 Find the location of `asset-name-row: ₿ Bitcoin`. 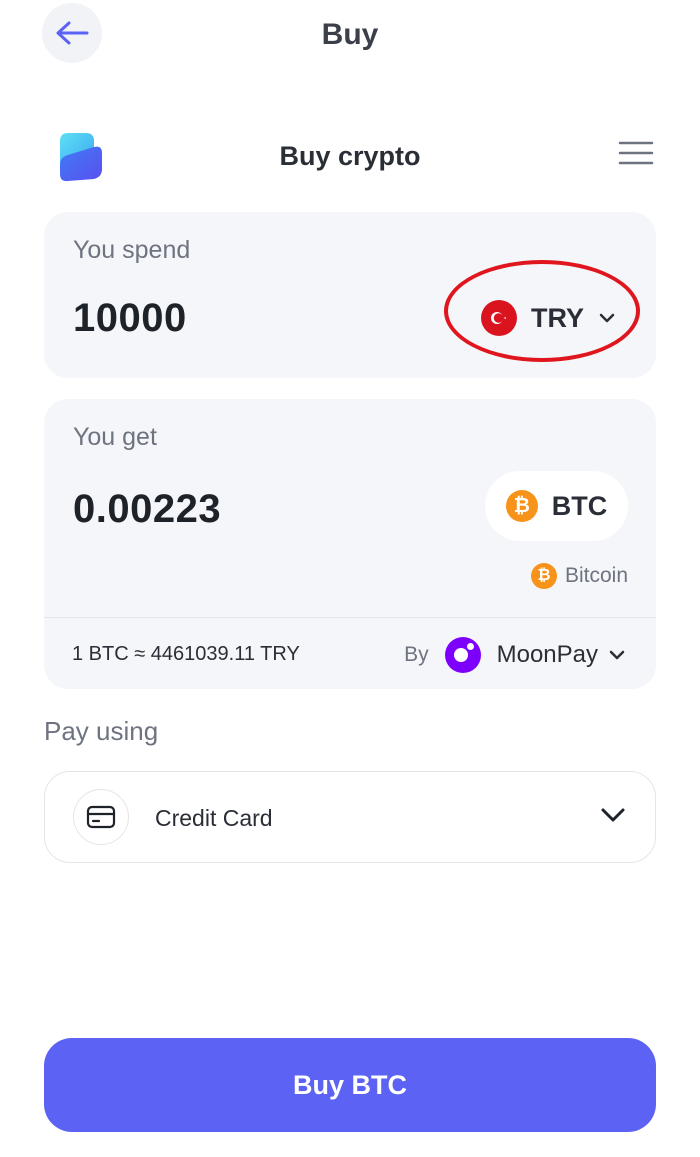

asset-name-row: ₿ Bitcoin is located at coordinates (579, 576).